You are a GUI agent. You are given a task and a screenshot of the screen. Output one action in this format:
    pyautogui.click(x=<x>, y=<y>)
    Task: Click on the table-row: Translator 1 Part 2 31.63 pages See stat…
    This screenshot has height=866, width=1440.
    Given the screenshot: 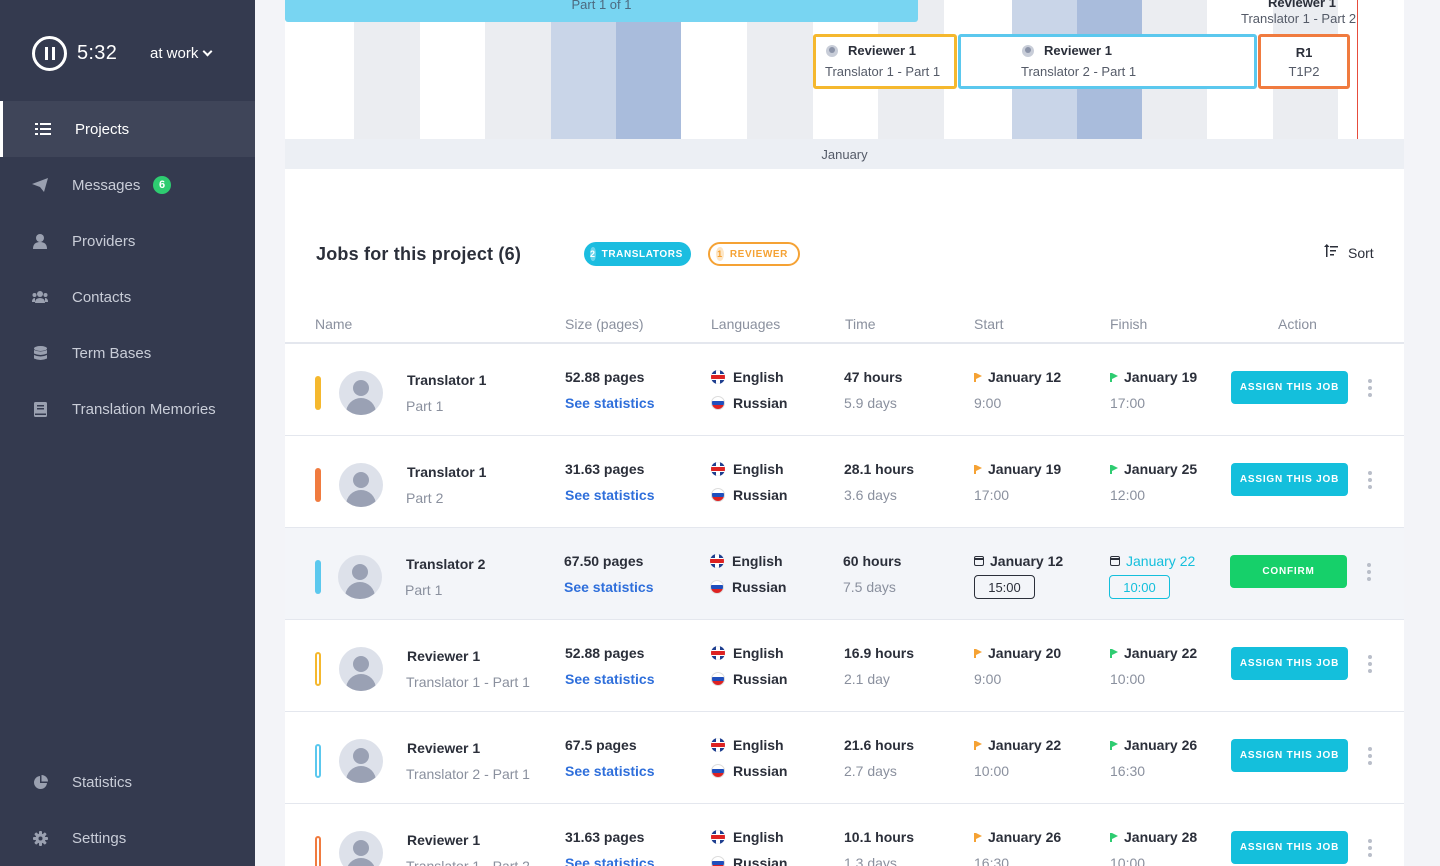 What is the action you would take?
    pyautogui.click(x=844, y=482)
    